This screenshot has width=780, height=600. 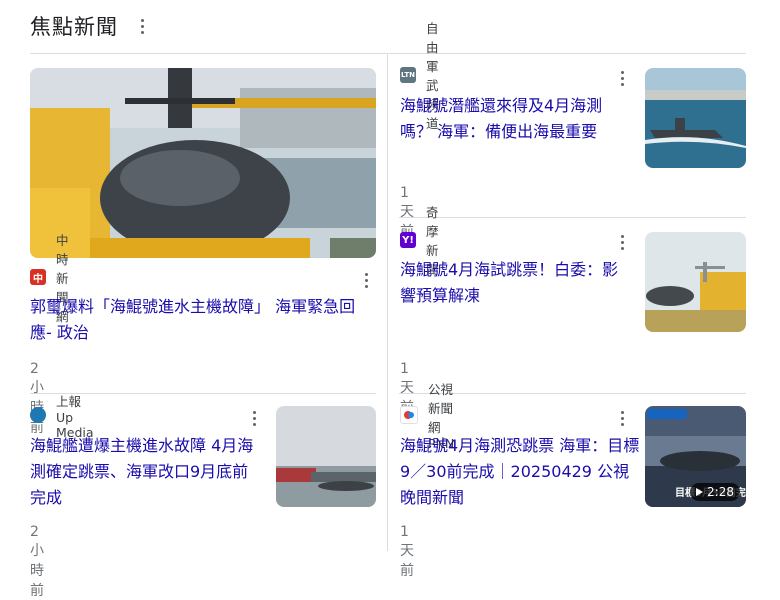 I want to click on source-row: 公視新聞網PNN, so click(x=427, y=416).